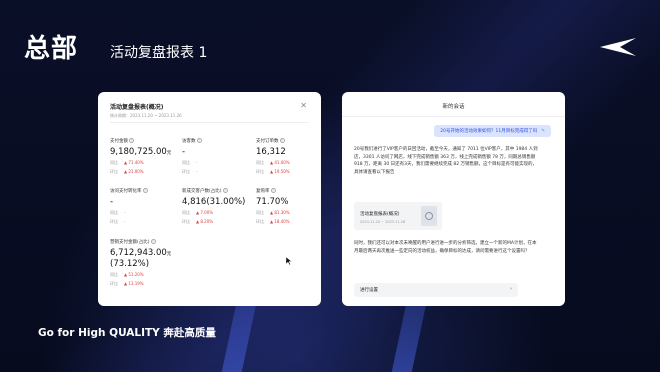 This screenshot has width=660, height=372. Describe the element at coordinates (289, 261) in the screenshot. I see `mouse-cursor-icon` at that location.